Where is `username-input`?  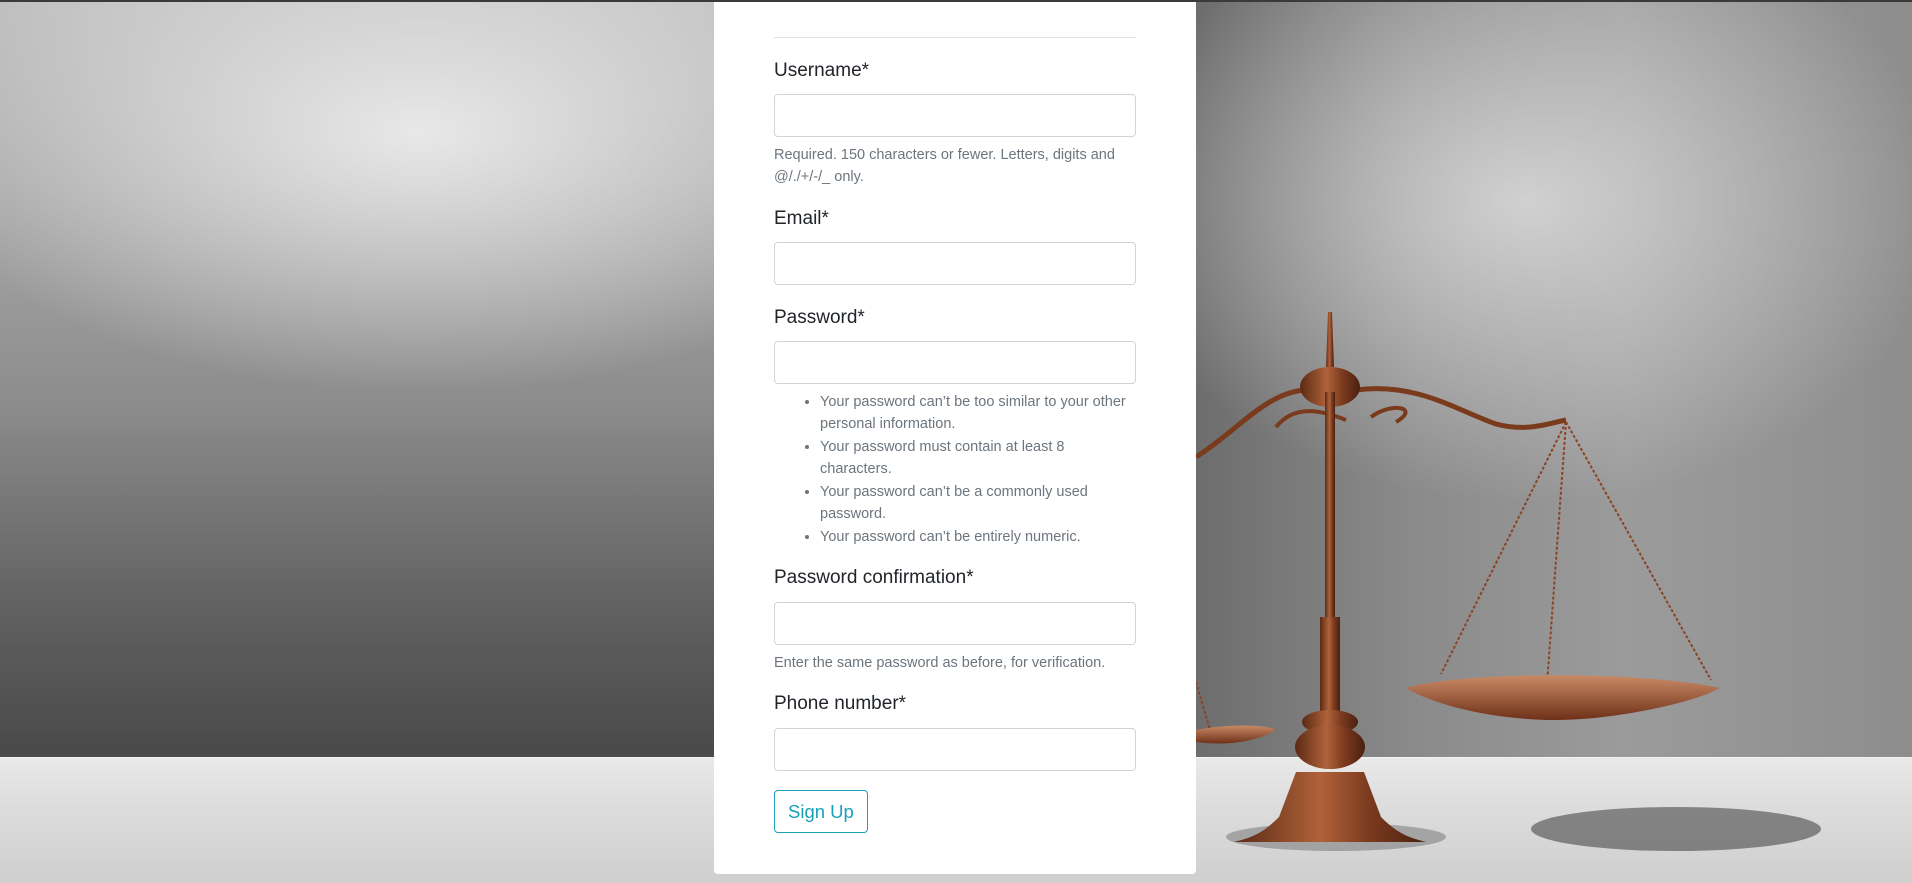
username-input is located at coordinates (955, 115).